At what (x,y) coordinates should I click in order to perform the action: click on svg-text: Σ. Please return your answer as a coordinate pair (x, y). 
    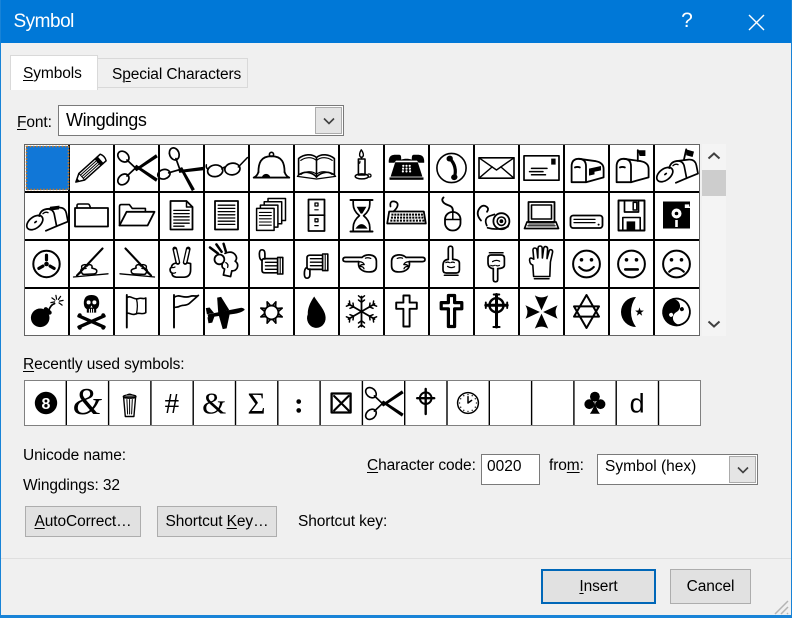
    Looking at the image, I should click on (256, 403).